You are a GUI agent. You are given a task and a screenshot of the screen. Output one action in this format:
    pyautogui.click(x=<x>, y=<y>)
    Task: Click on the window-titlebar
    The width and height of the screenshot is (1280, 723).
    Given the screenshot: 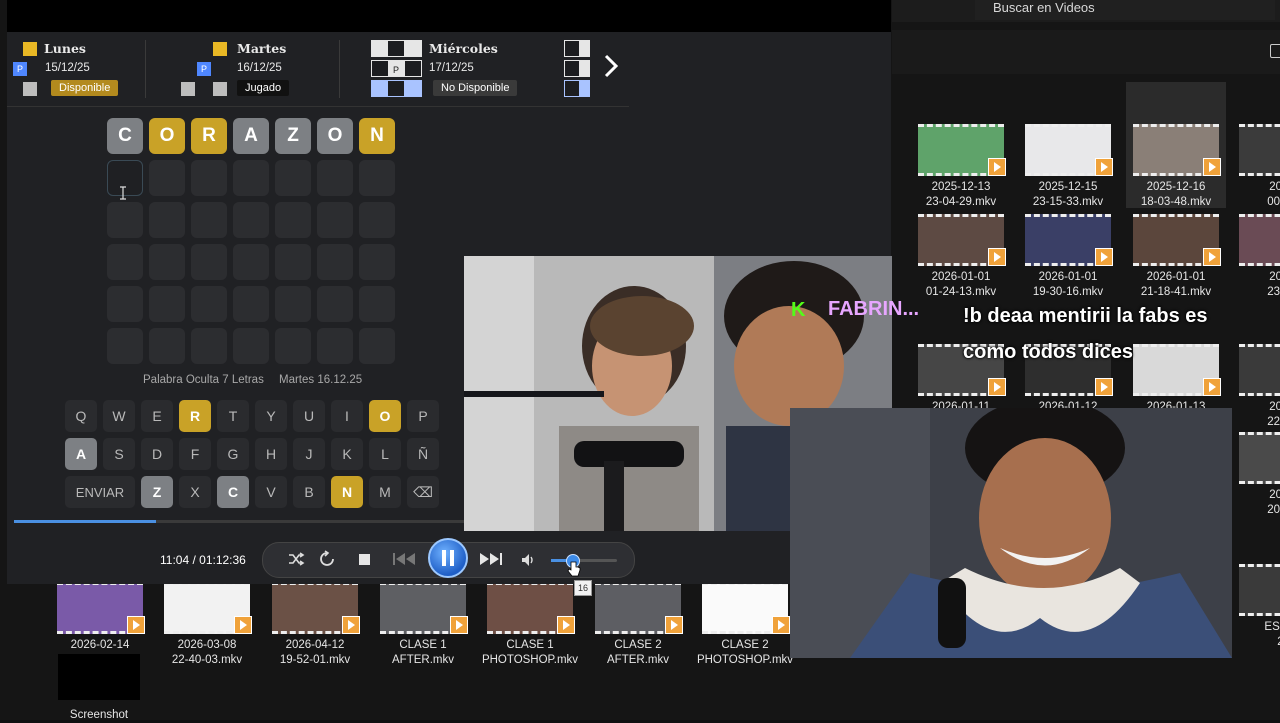 What is the action you would take?
    pyautogui.click(x=449, y=16)
    